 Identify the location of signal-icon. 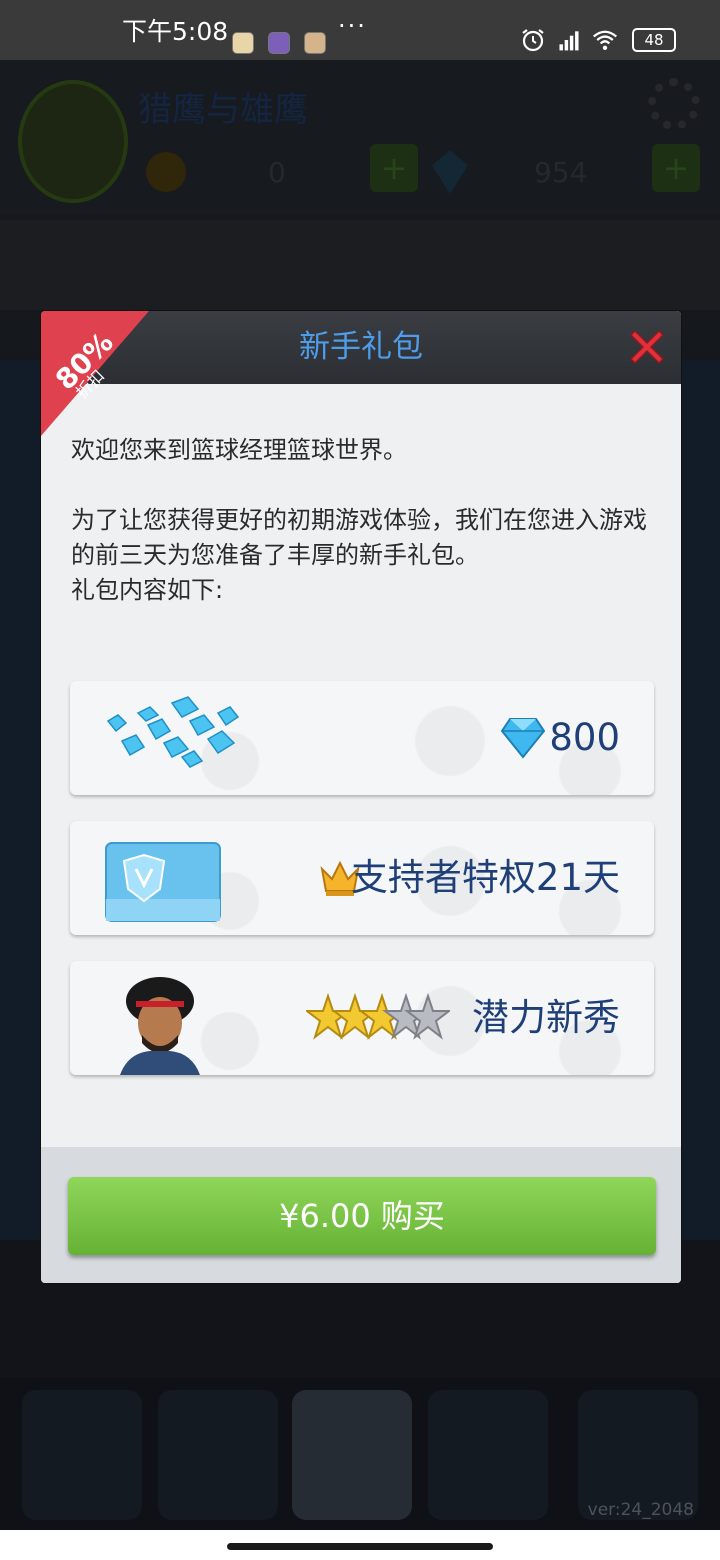
(569, 41).